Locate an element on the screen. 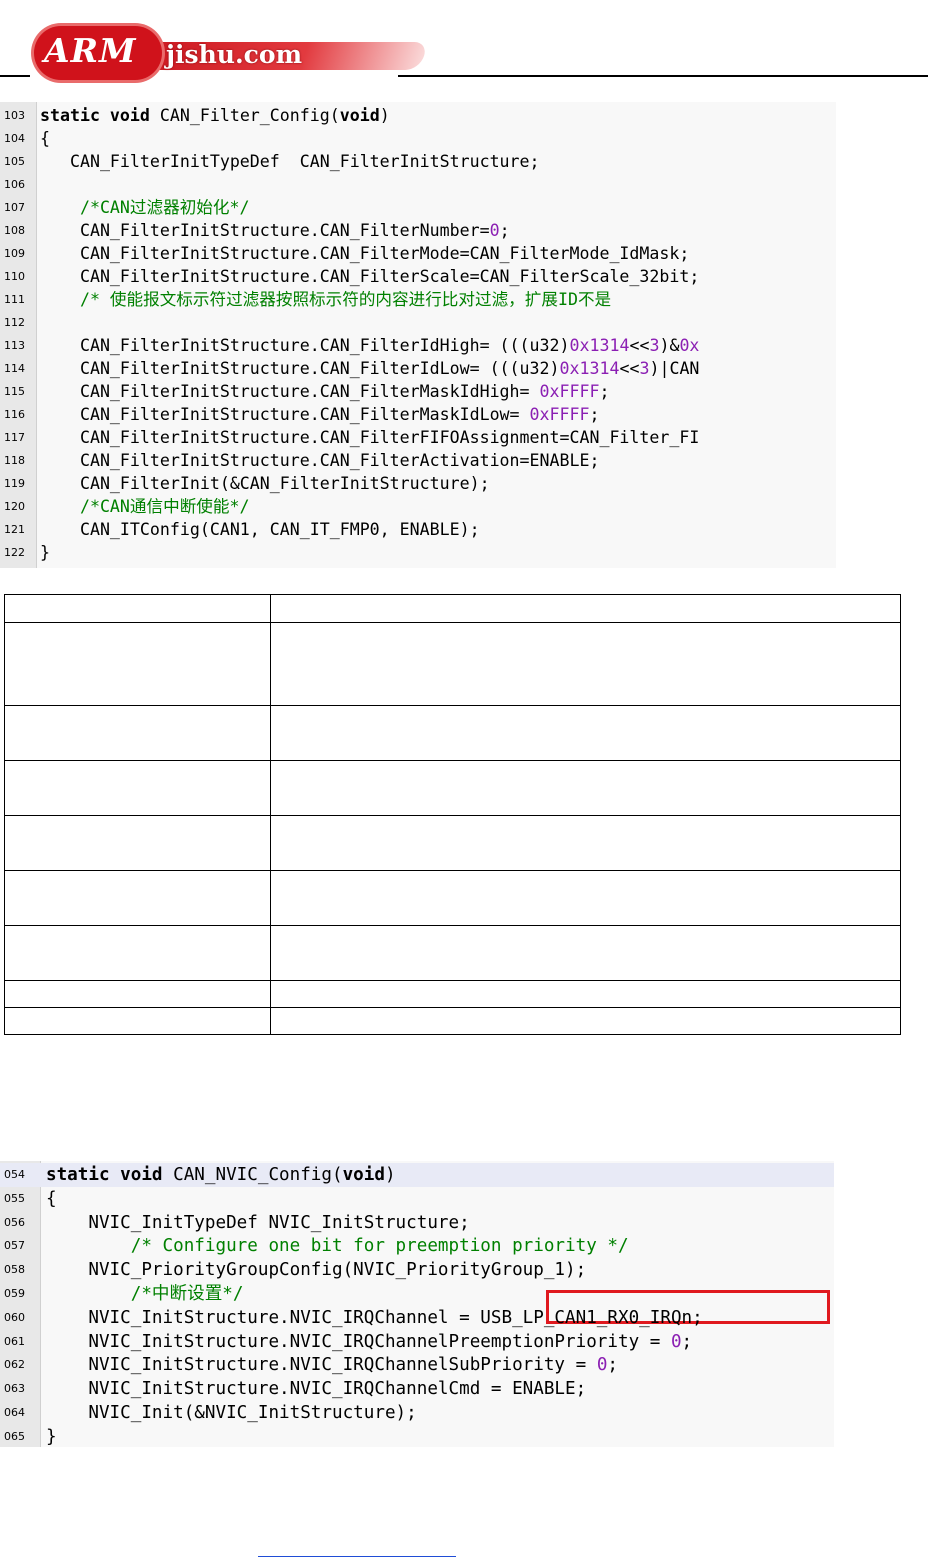  code-token: 0x is located at coordinates (689, 345).